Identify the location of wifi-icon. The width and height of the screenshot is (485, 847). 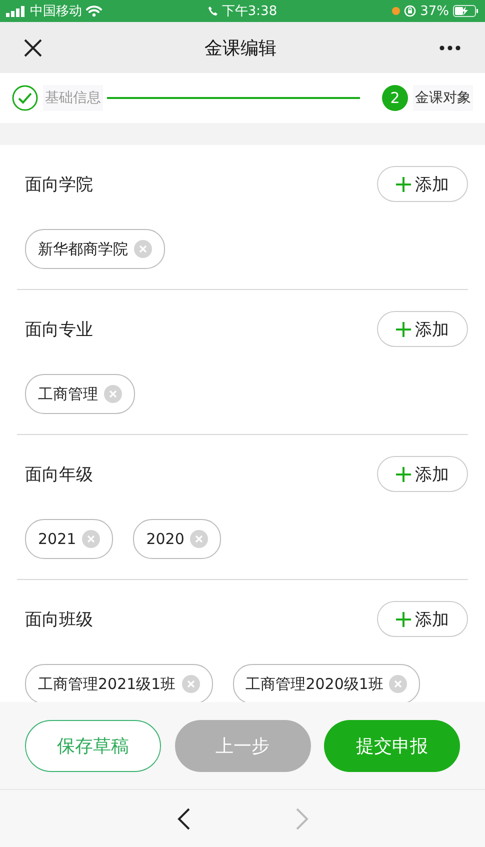
(94, 11).